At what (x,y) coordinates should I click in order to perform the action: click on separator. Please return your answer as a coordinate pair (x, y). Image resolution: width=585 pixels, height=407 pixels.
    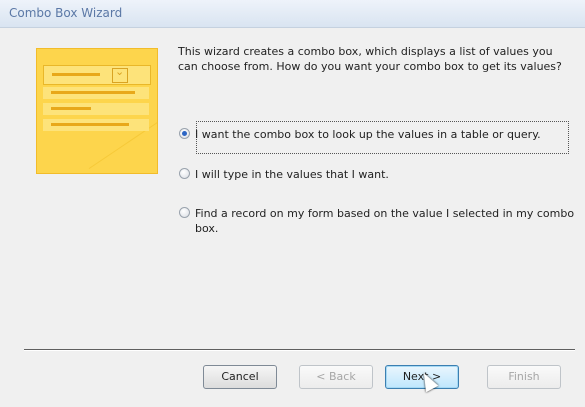
    Looking at the image, I should click on (299, 350).